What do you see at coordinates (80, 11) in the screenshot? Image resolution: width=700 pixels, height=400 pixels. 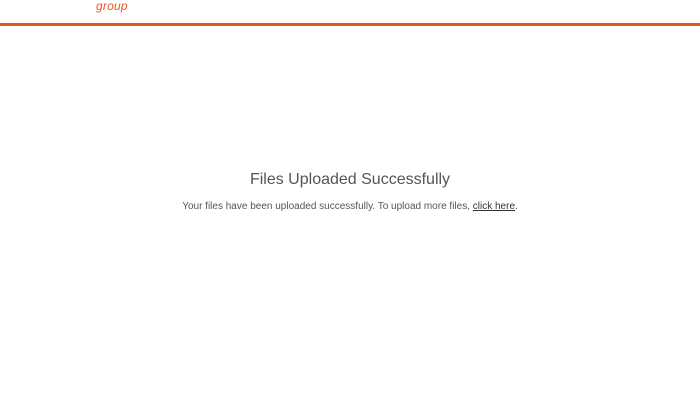 I see `company-logo: group` at bounding box center [80, 11].